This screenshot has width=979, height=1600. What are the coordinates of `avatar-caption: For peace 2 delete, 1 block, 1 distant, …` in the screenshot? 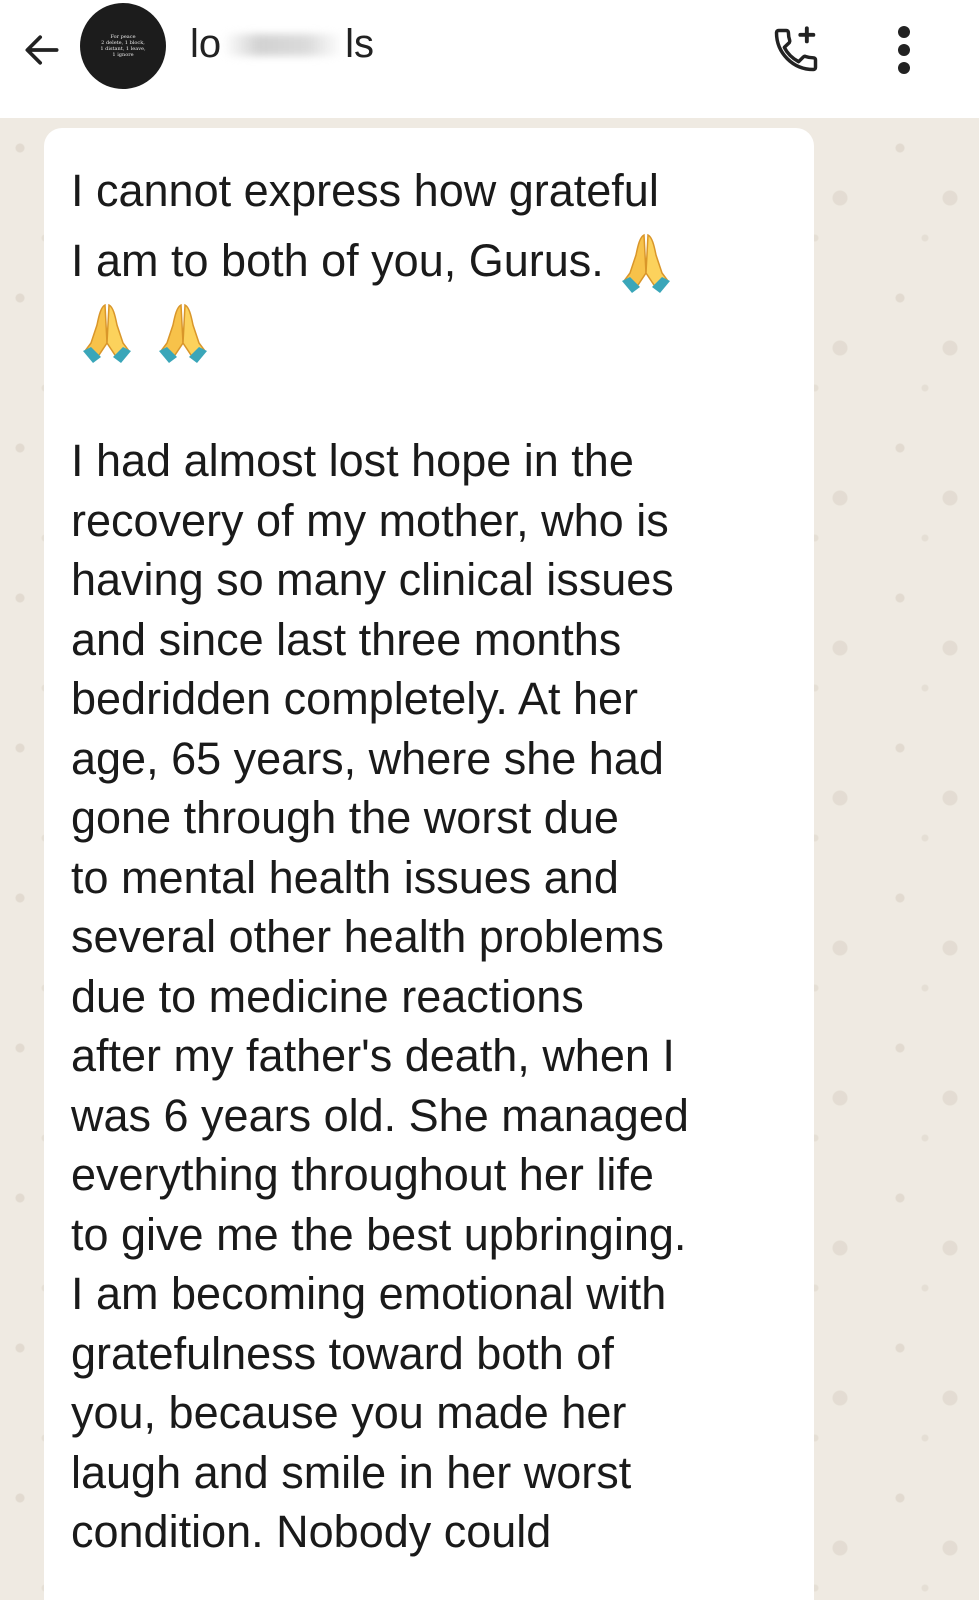 It's located at (123, 46).